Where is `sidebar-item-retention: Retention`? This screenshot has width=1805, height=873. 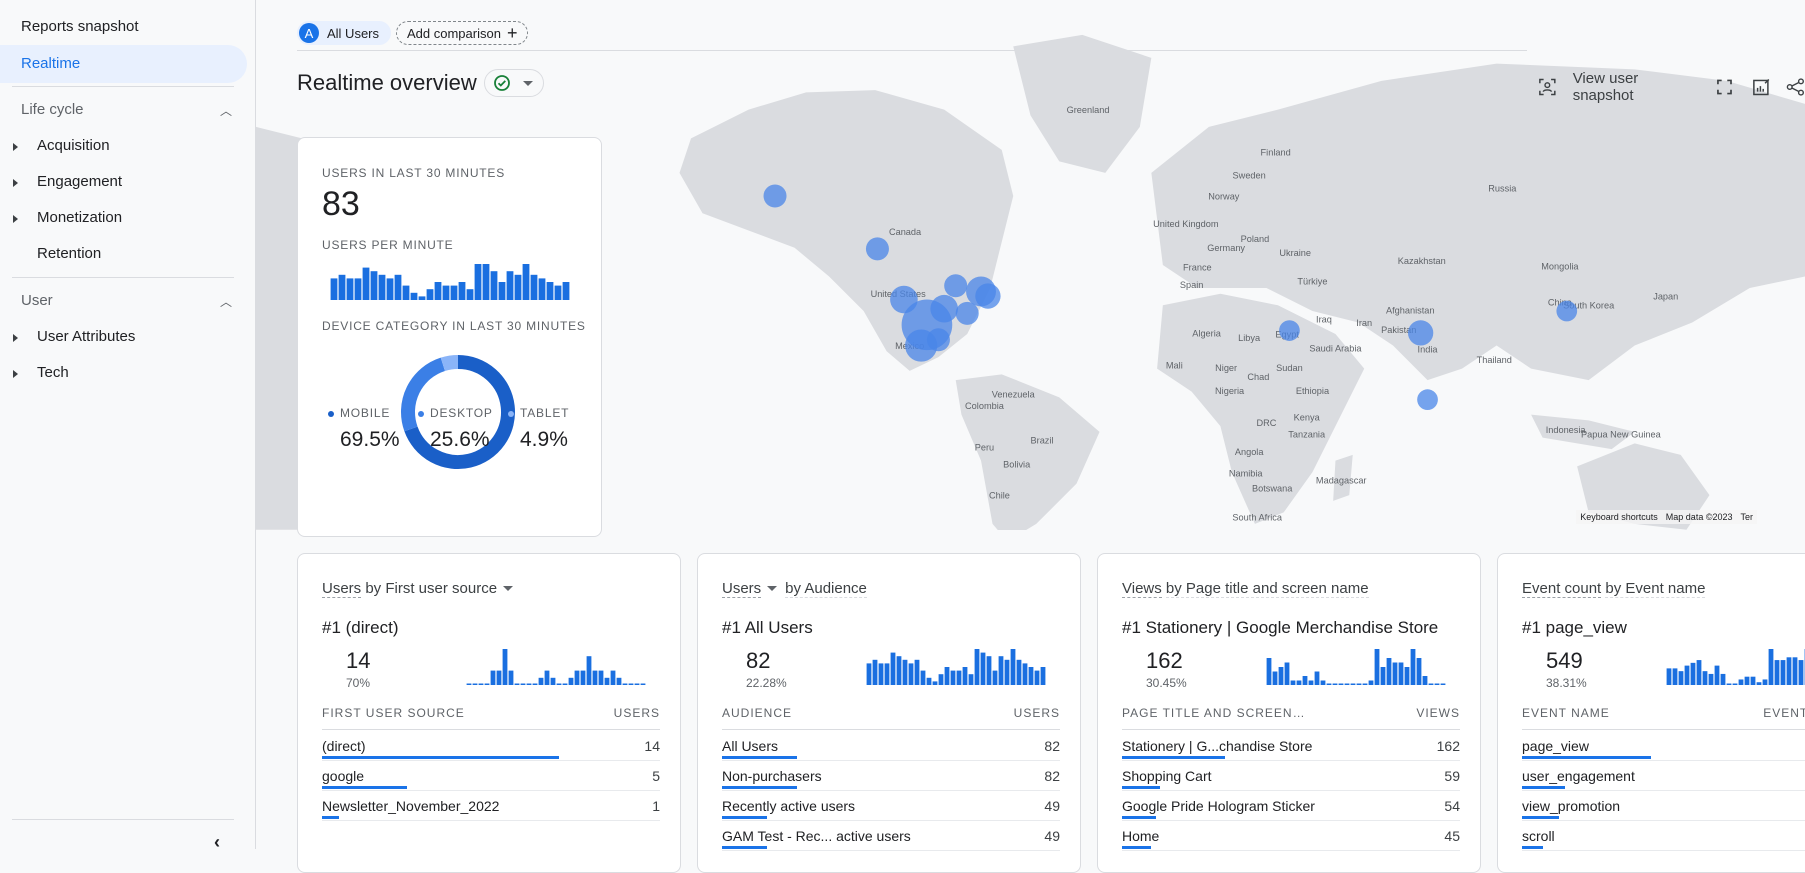
sidebar-item-retention: Retention is located at coordinates (69, 253).